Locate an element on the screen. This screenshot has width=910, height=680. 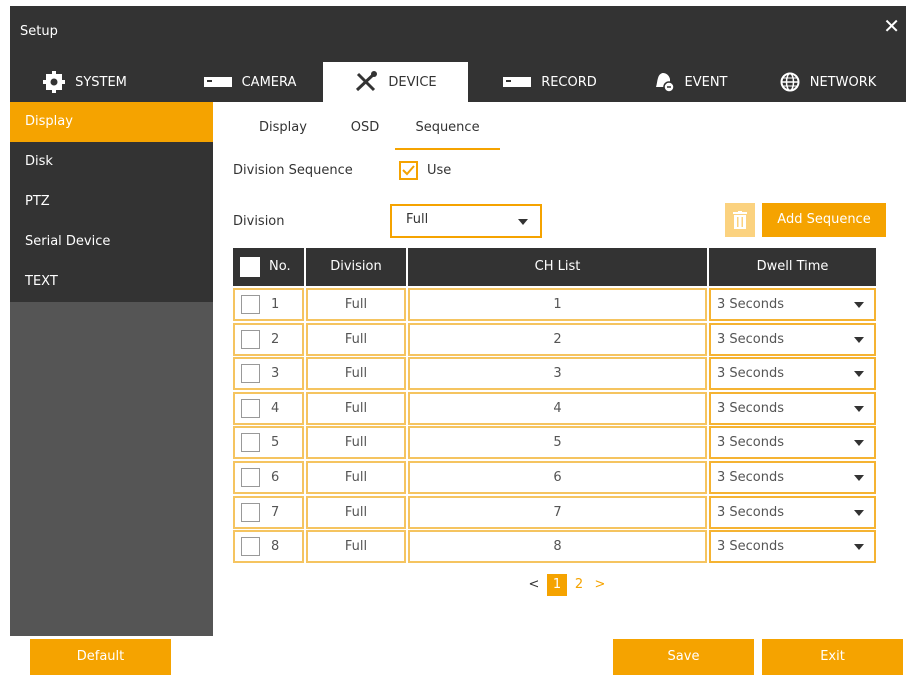
row-ch-list-cell: 1 is located at coordinates (557, 304).